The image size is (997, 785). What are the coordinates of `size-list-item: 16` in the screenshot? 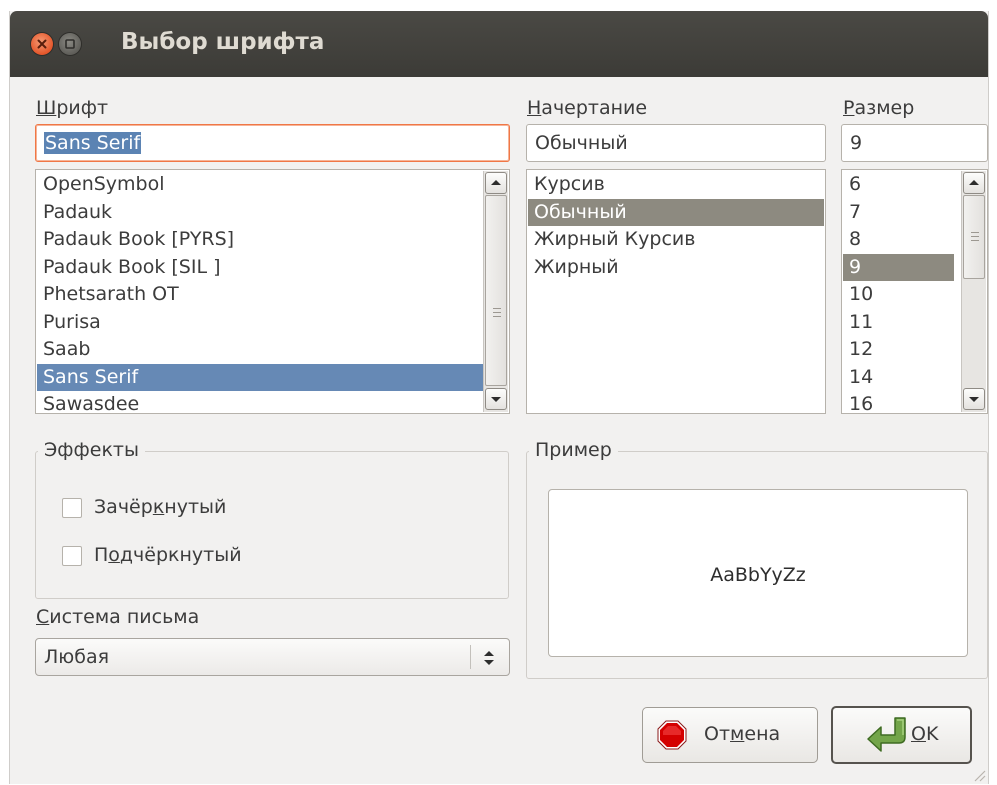 It's located at (898, 402).